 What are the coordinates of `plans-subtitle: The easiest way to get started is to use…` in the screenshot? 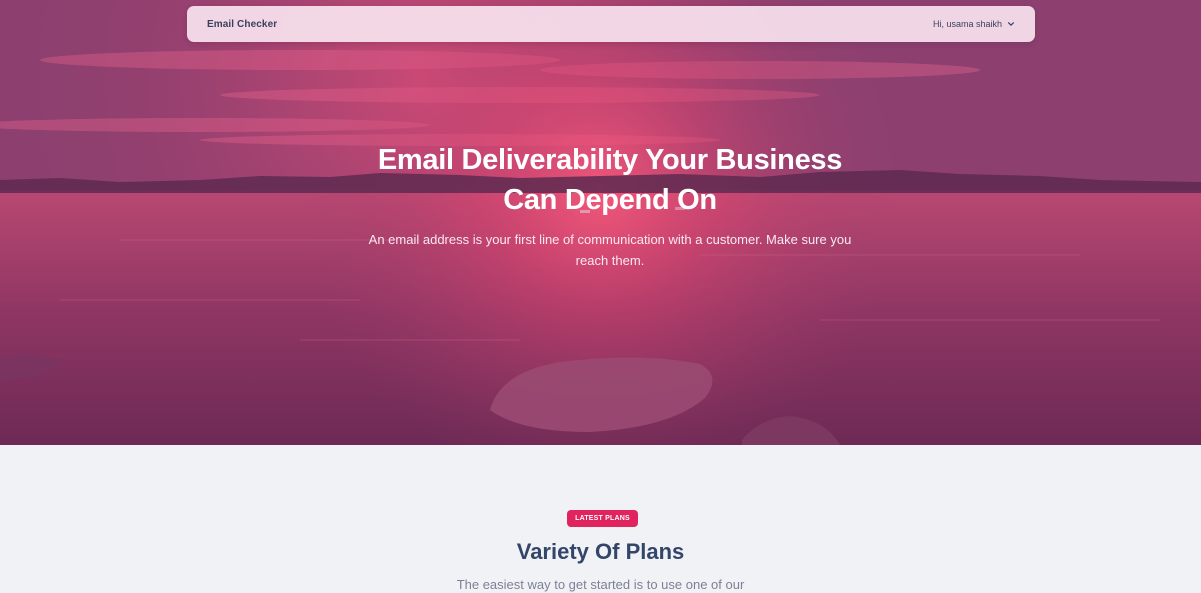 It's located at (600, 584).